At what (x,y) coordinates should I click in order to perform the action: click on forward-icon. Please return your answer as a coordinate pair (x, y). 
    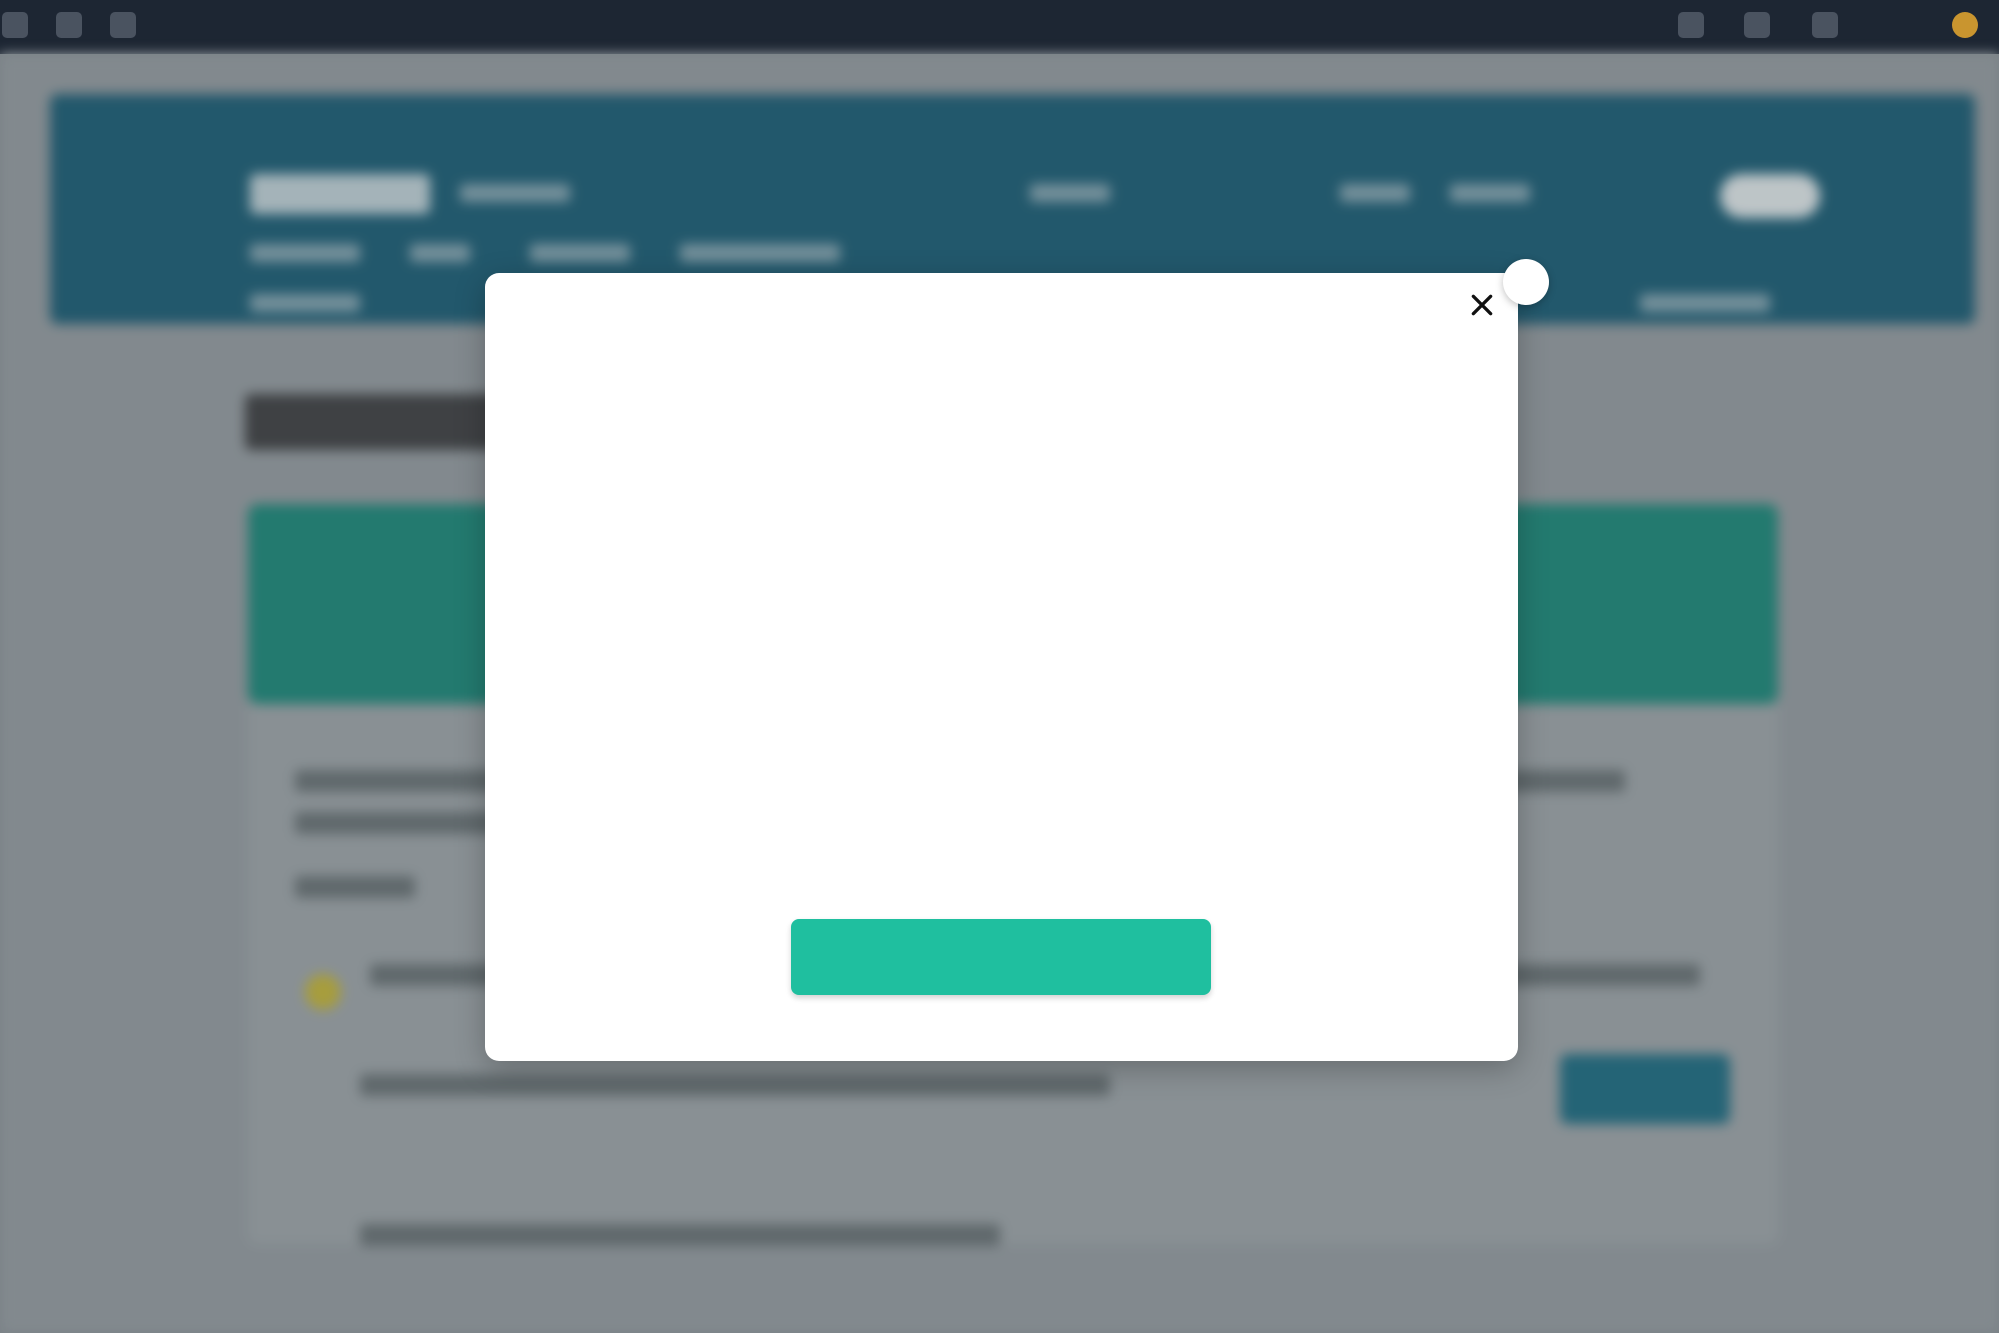
    Looking at the image, I should click on (69, 25).